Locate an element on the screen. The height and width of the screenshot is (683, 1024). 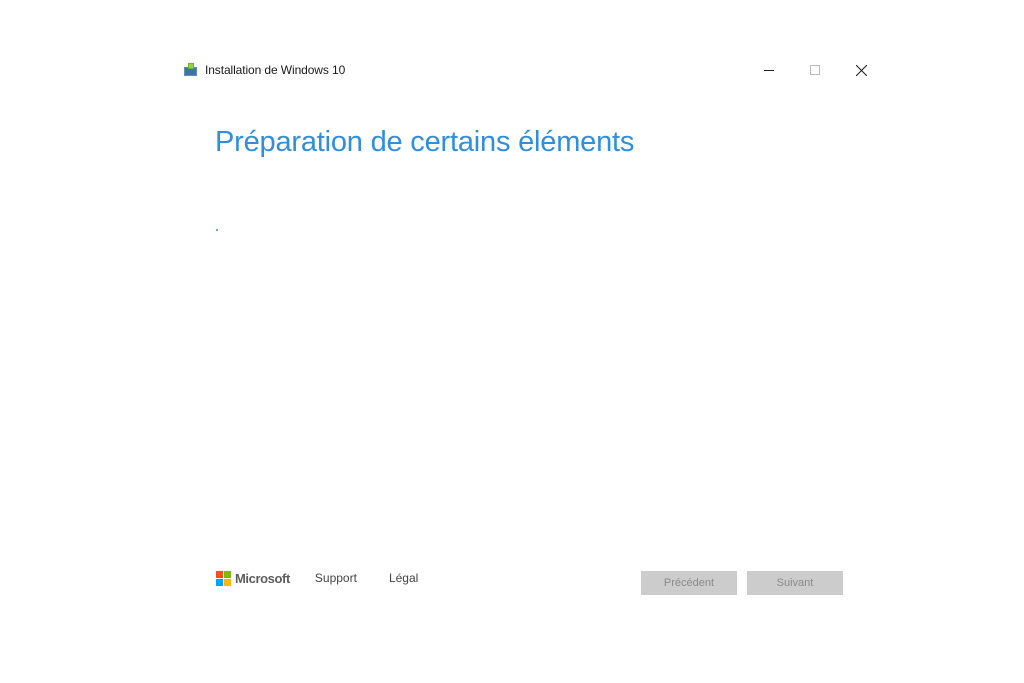
window-title: Installation de Windows 10 is located at coordinates (275, 70).